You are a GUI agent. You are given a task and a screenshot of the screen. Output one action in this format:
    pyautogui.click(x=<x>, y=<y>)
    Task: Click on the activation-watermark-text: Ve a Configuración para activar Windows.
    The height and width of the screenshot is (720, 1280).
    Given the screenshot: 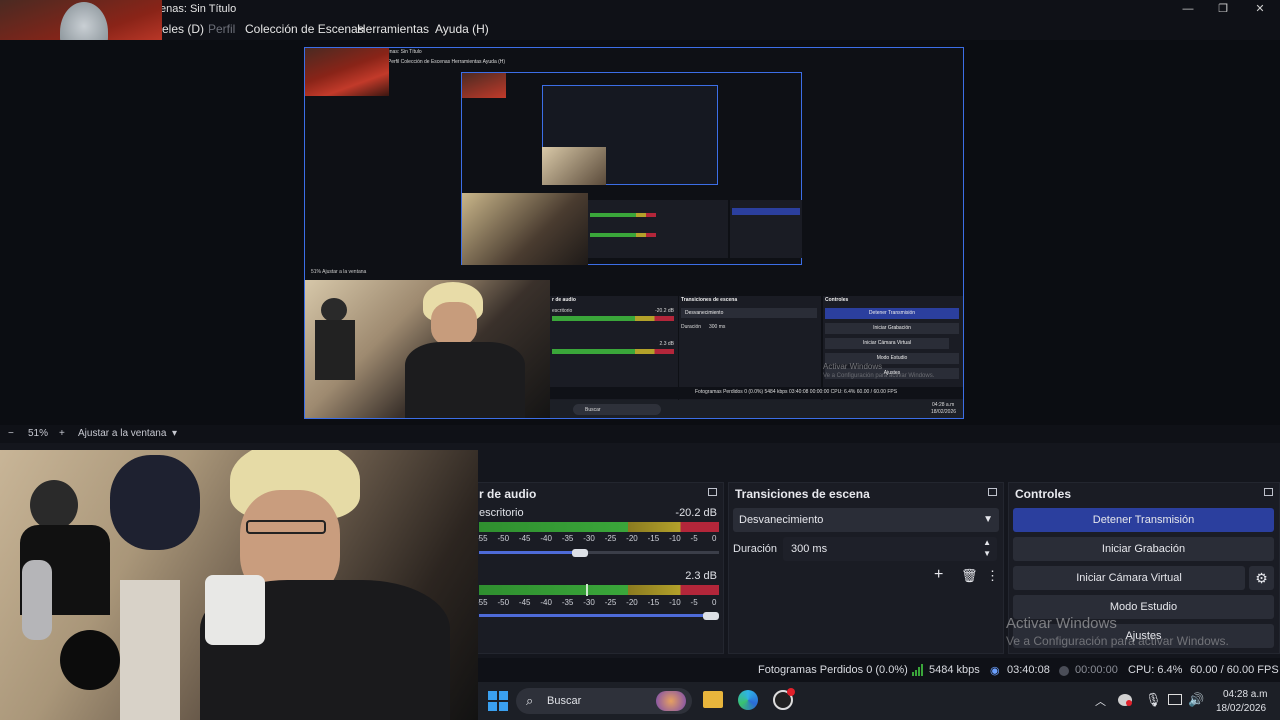 What is the action you would take?
    pyautogui.click(x=1117, y=641)
    